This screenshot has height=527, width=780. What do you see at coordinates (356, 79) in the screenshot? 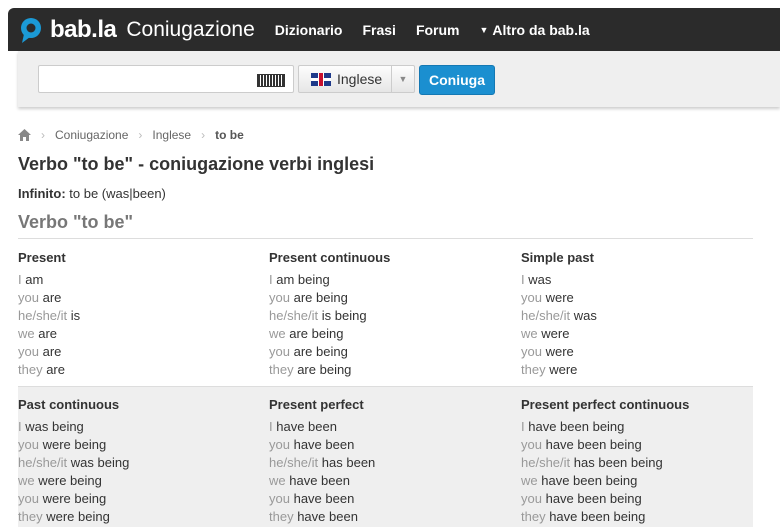
I see `language-select: Inglese ▼` at bounding box center [356, 79].